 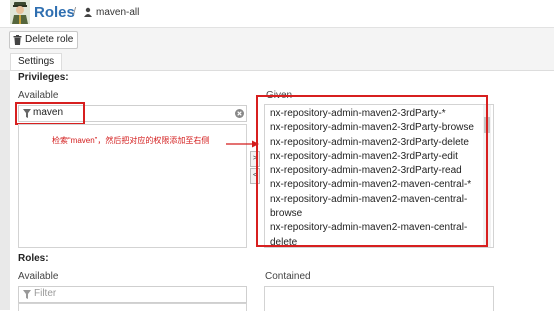 What do you see at coordinates (27, 294) in the screenshot?
I see `filter-icon` at bounding box center [27, 294].